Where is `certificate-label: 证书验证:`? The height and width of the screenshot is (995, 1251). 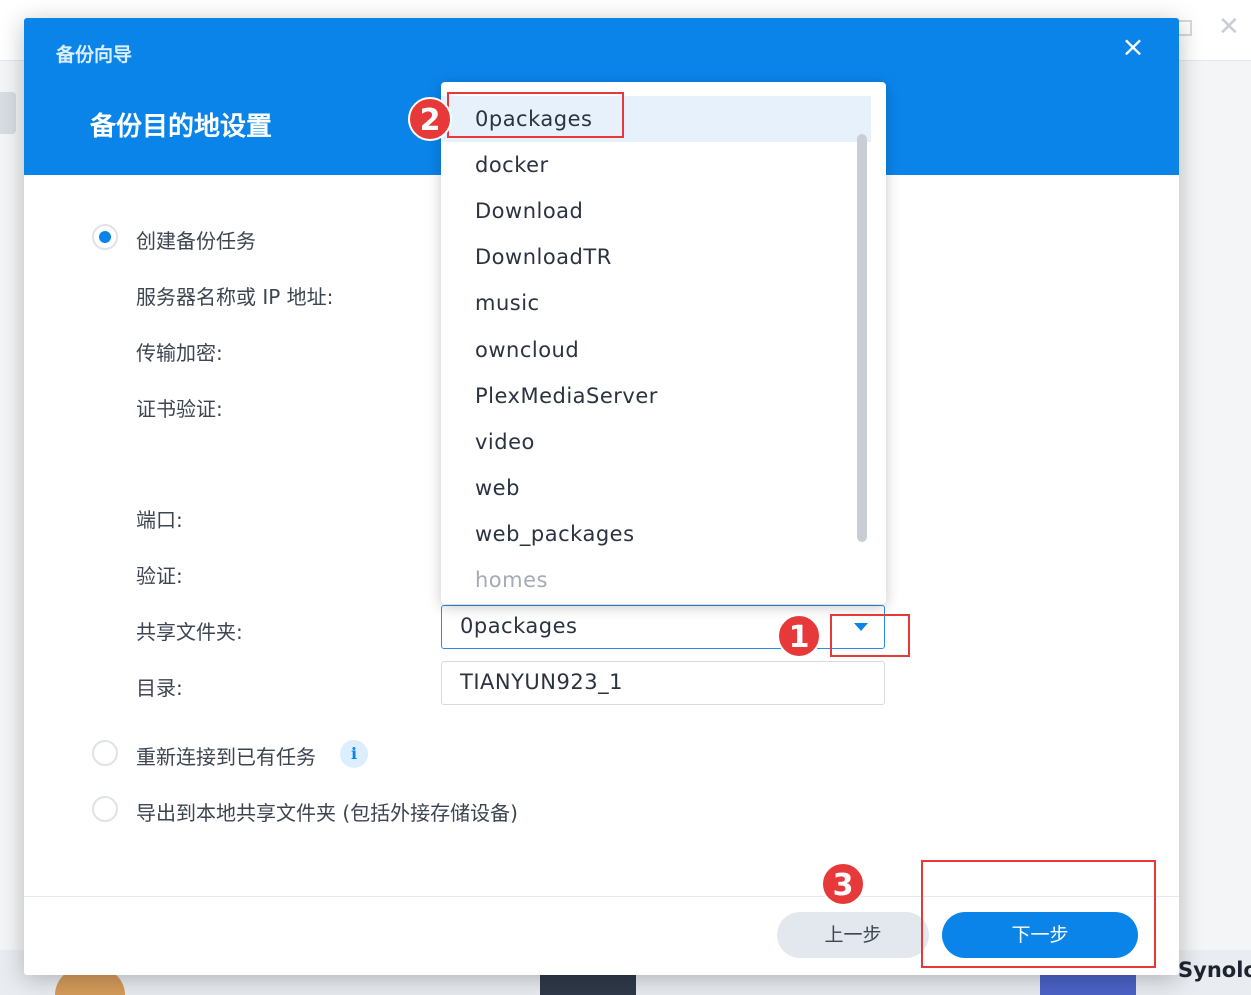
certificate-label: 证书验证: is located at coordinates (179, 409).